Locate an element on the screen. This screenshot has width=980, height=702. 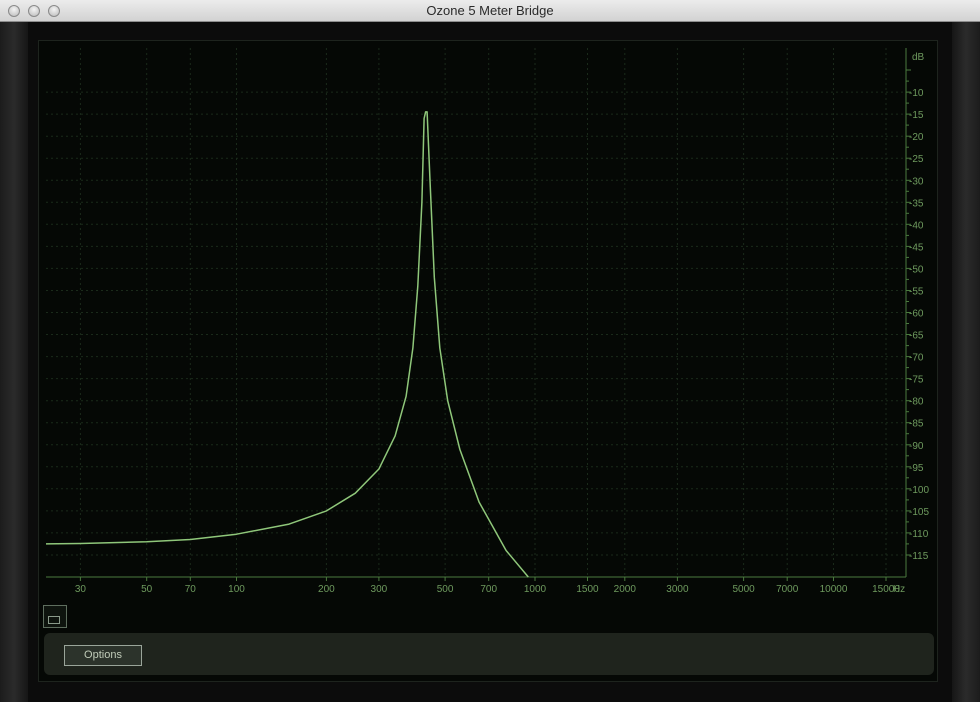
x-tick-label: 200 is located at coordinates (326, 589).